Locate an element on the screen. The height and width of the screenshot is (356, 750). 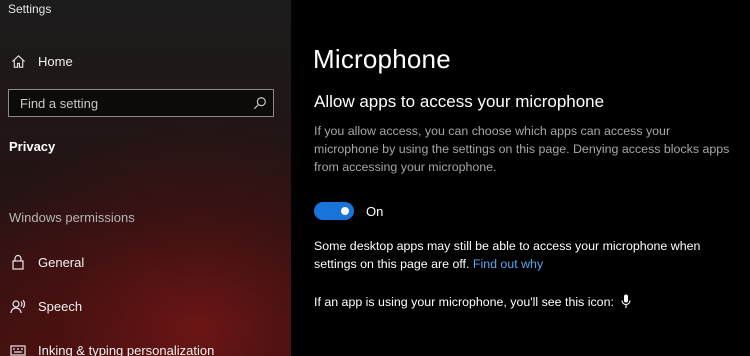
lock-icon is located at coordinates (18, 262).